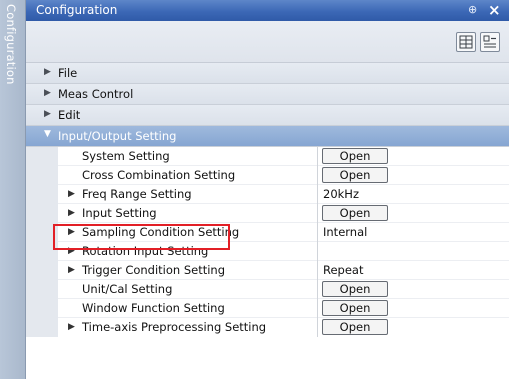 The width and height of the screenshot is (509, 379). What do you see at coordinates (267, 327) in the screenshot?
I see `row-time-axis-preprocessing-setting: ▶ Time-axis Preprocessing Setting Open` at bounding box center [267, 327].